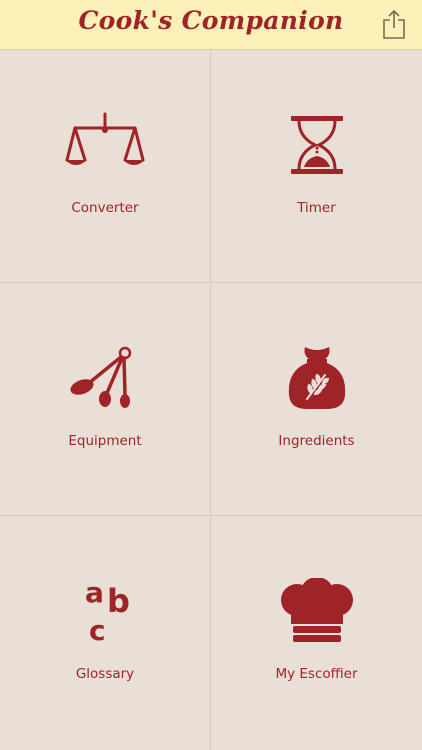  What do you see at coordinates (101, 377) in the screenshot?
I see `measuring-spoons-icon` at bounding box center [101, 377].